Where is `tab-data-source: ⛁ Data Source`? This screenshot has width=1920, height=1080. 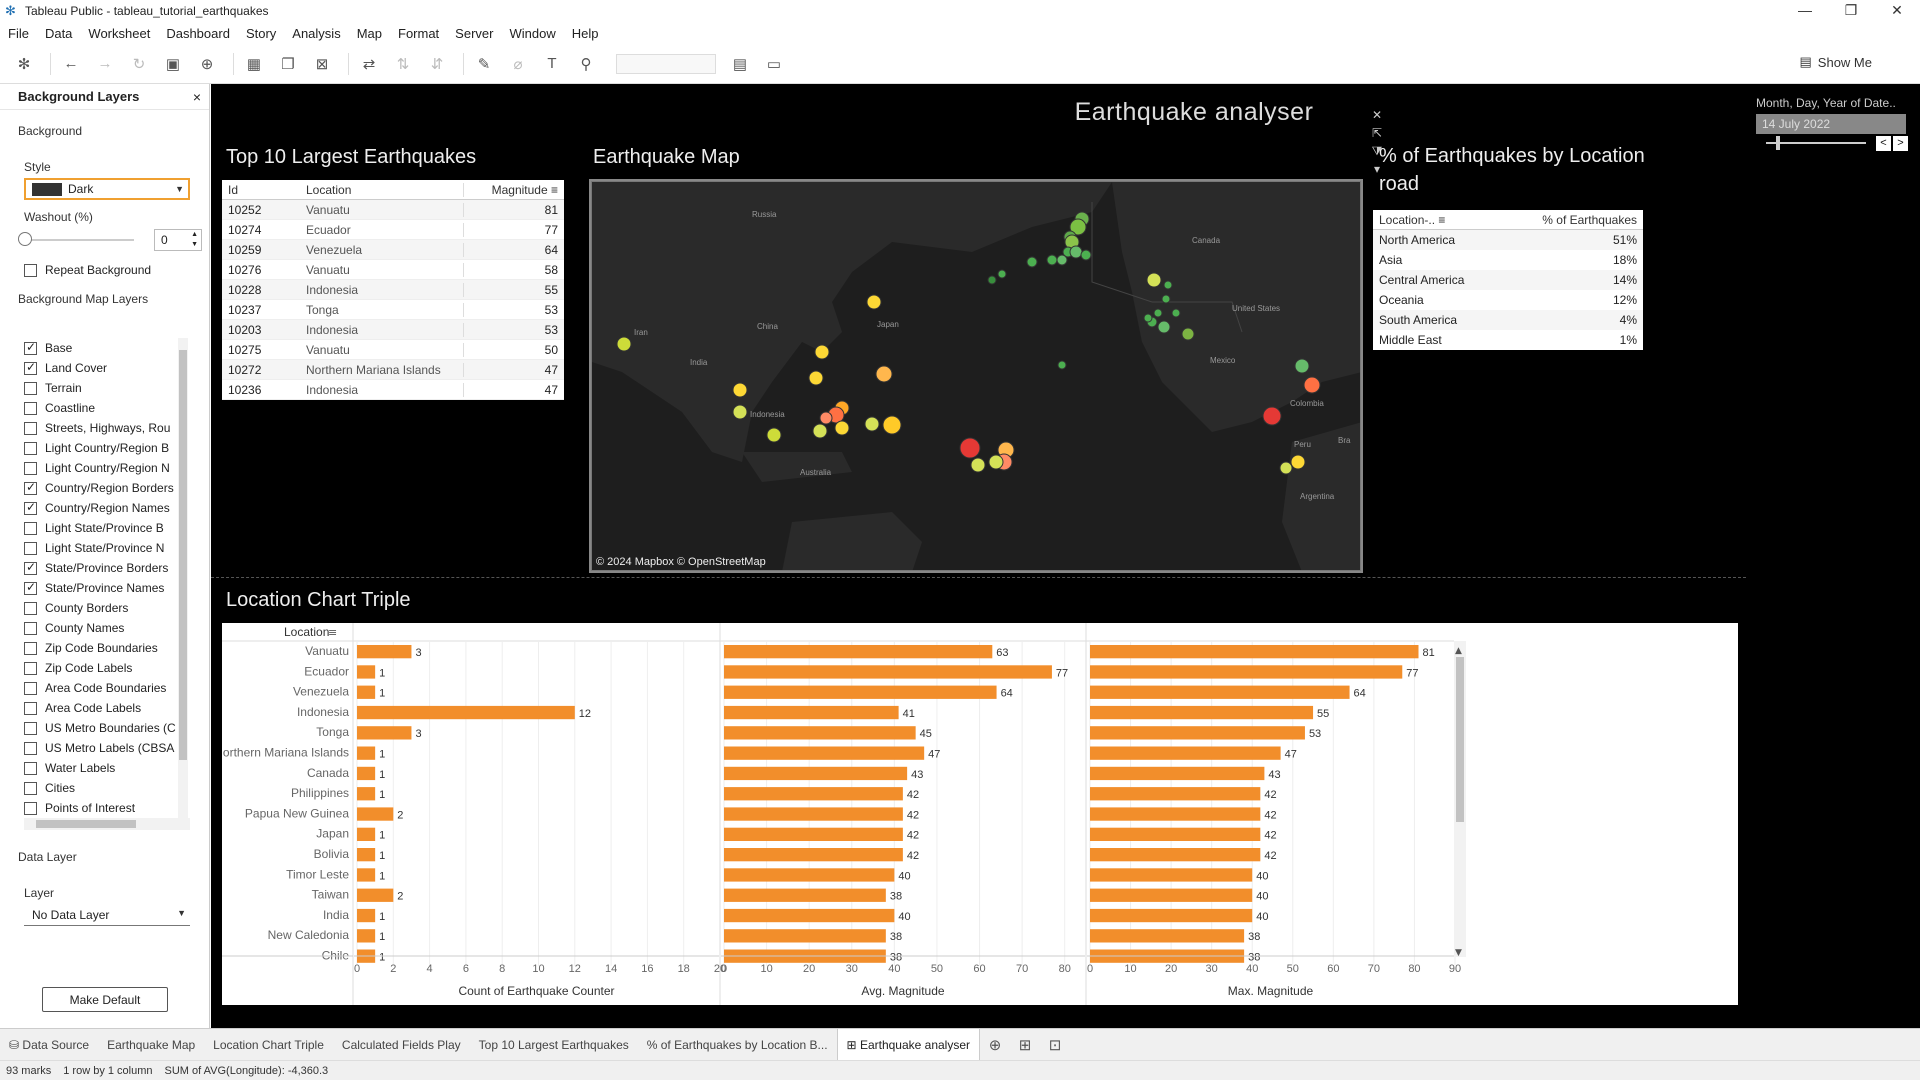 tab-data-source: ⛁ Data Source is located at coordinates (49, 1045).